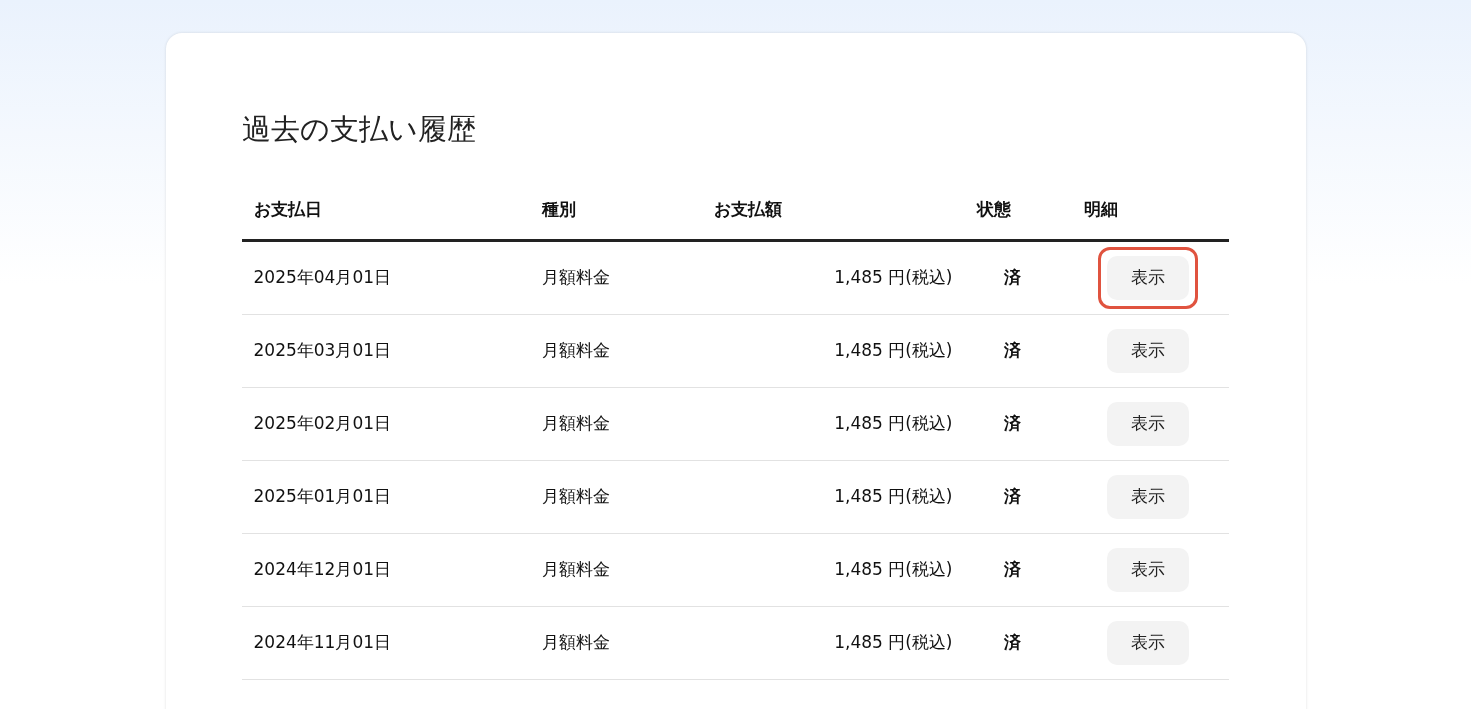 The height and width of the screenshot is (709, 1471). I want to click on date-cell: 2024年12月01日, so click(322, 569).